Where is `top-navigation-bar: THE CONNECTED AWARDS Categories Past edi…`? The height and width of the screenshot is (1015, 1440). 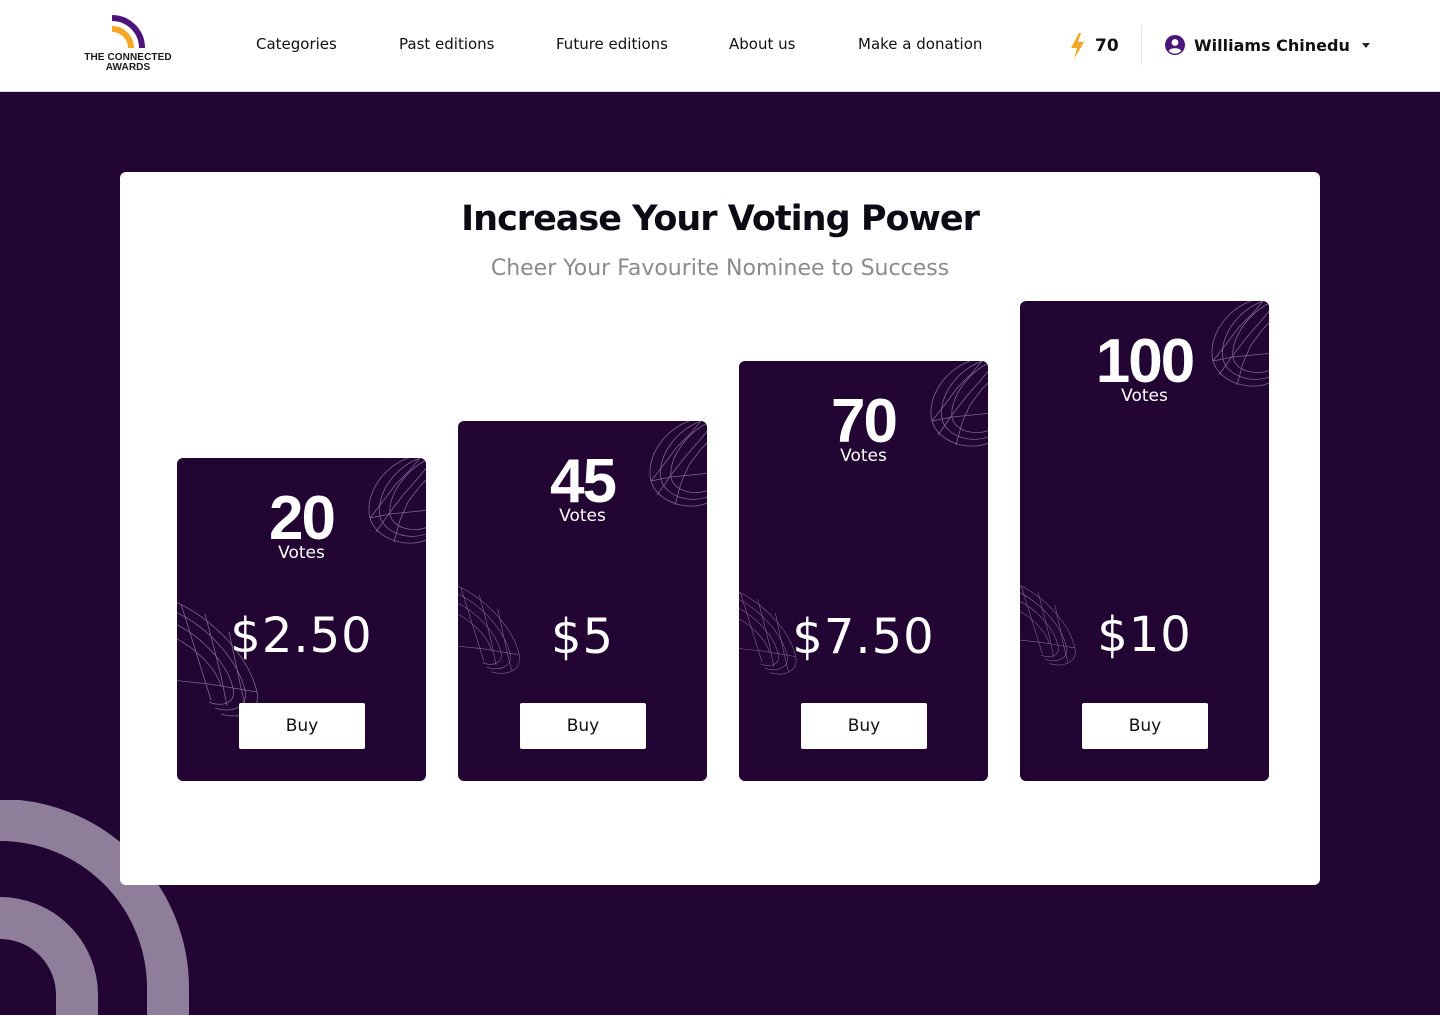
top-navigation-bar: THE CONNECTED AWARDS Categories Past edi… is located at coordinates (720, 46).